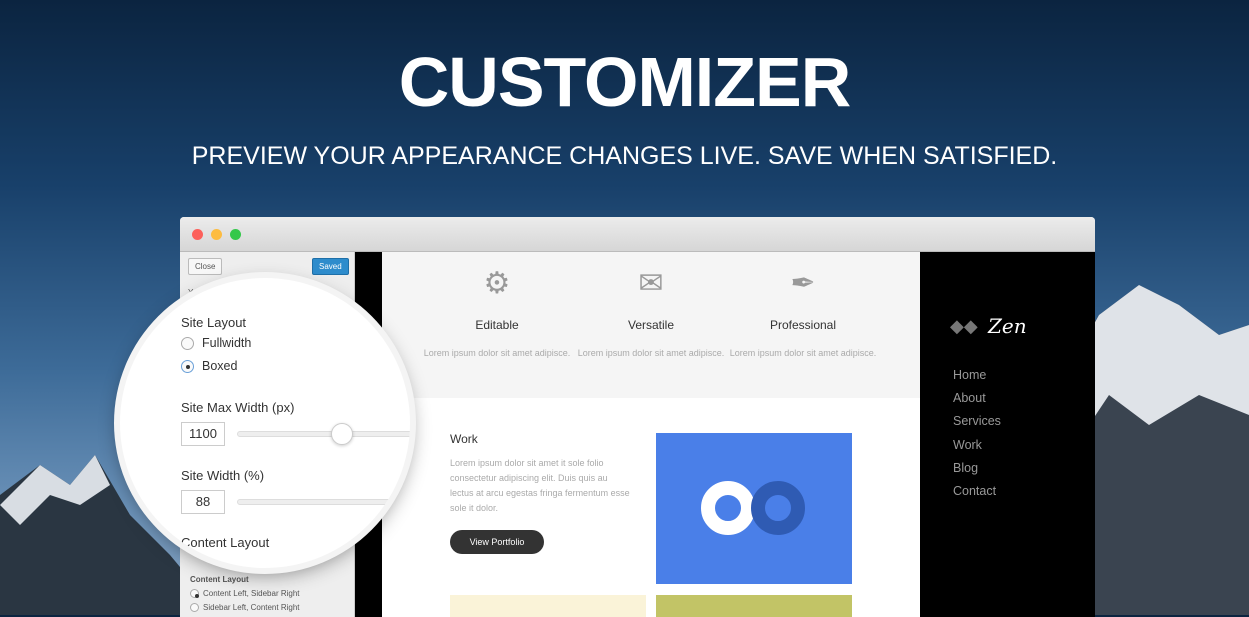 This screenshot has width=1249, height=617. I want to click on diamond-logo-icon: ◆◆, so click(964, 326).